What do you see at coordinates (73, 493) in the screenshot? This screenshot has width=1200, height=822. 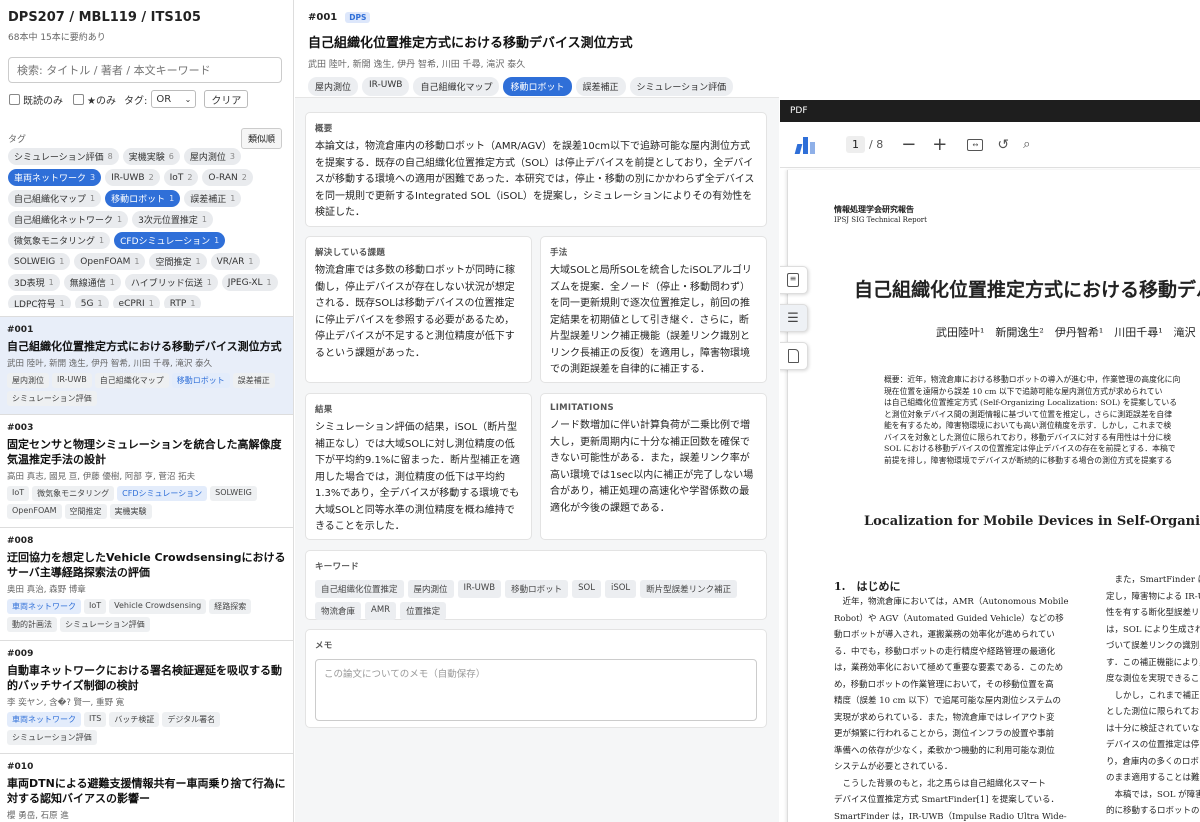 I see `paper-item-tag: 微気象モニタリング` at bounding box center [73, 493].